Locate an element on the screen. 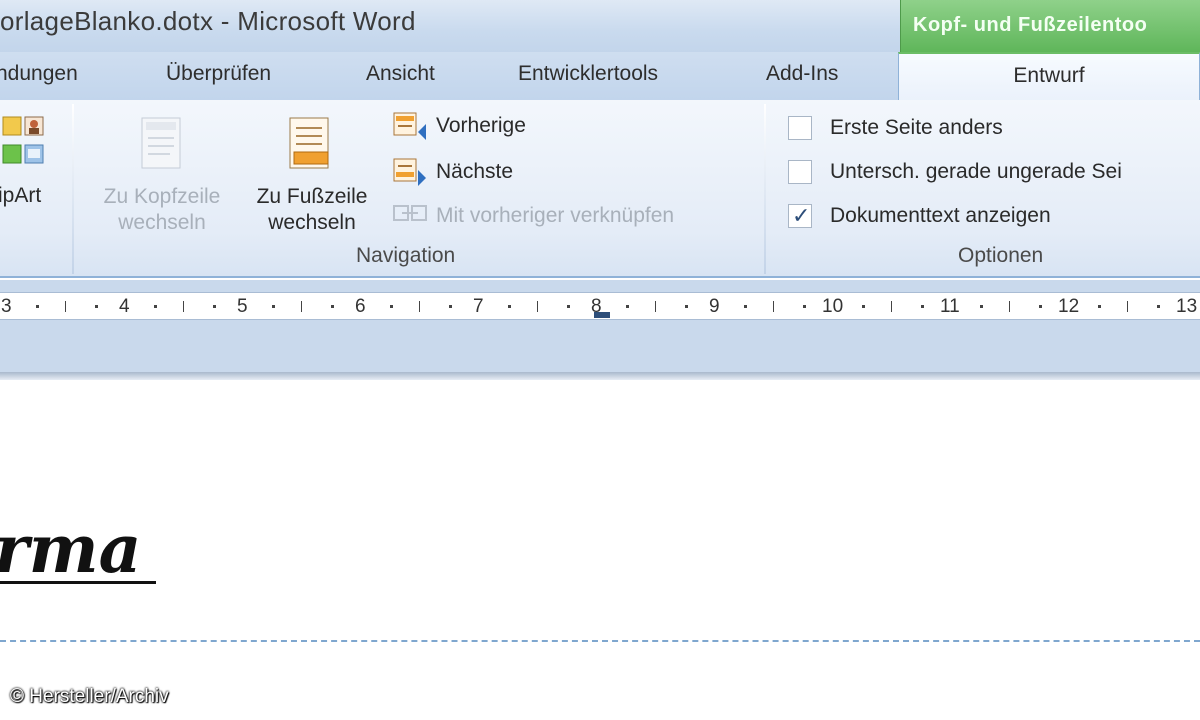  footer-boundary-line is located at coordinates (600, 641).